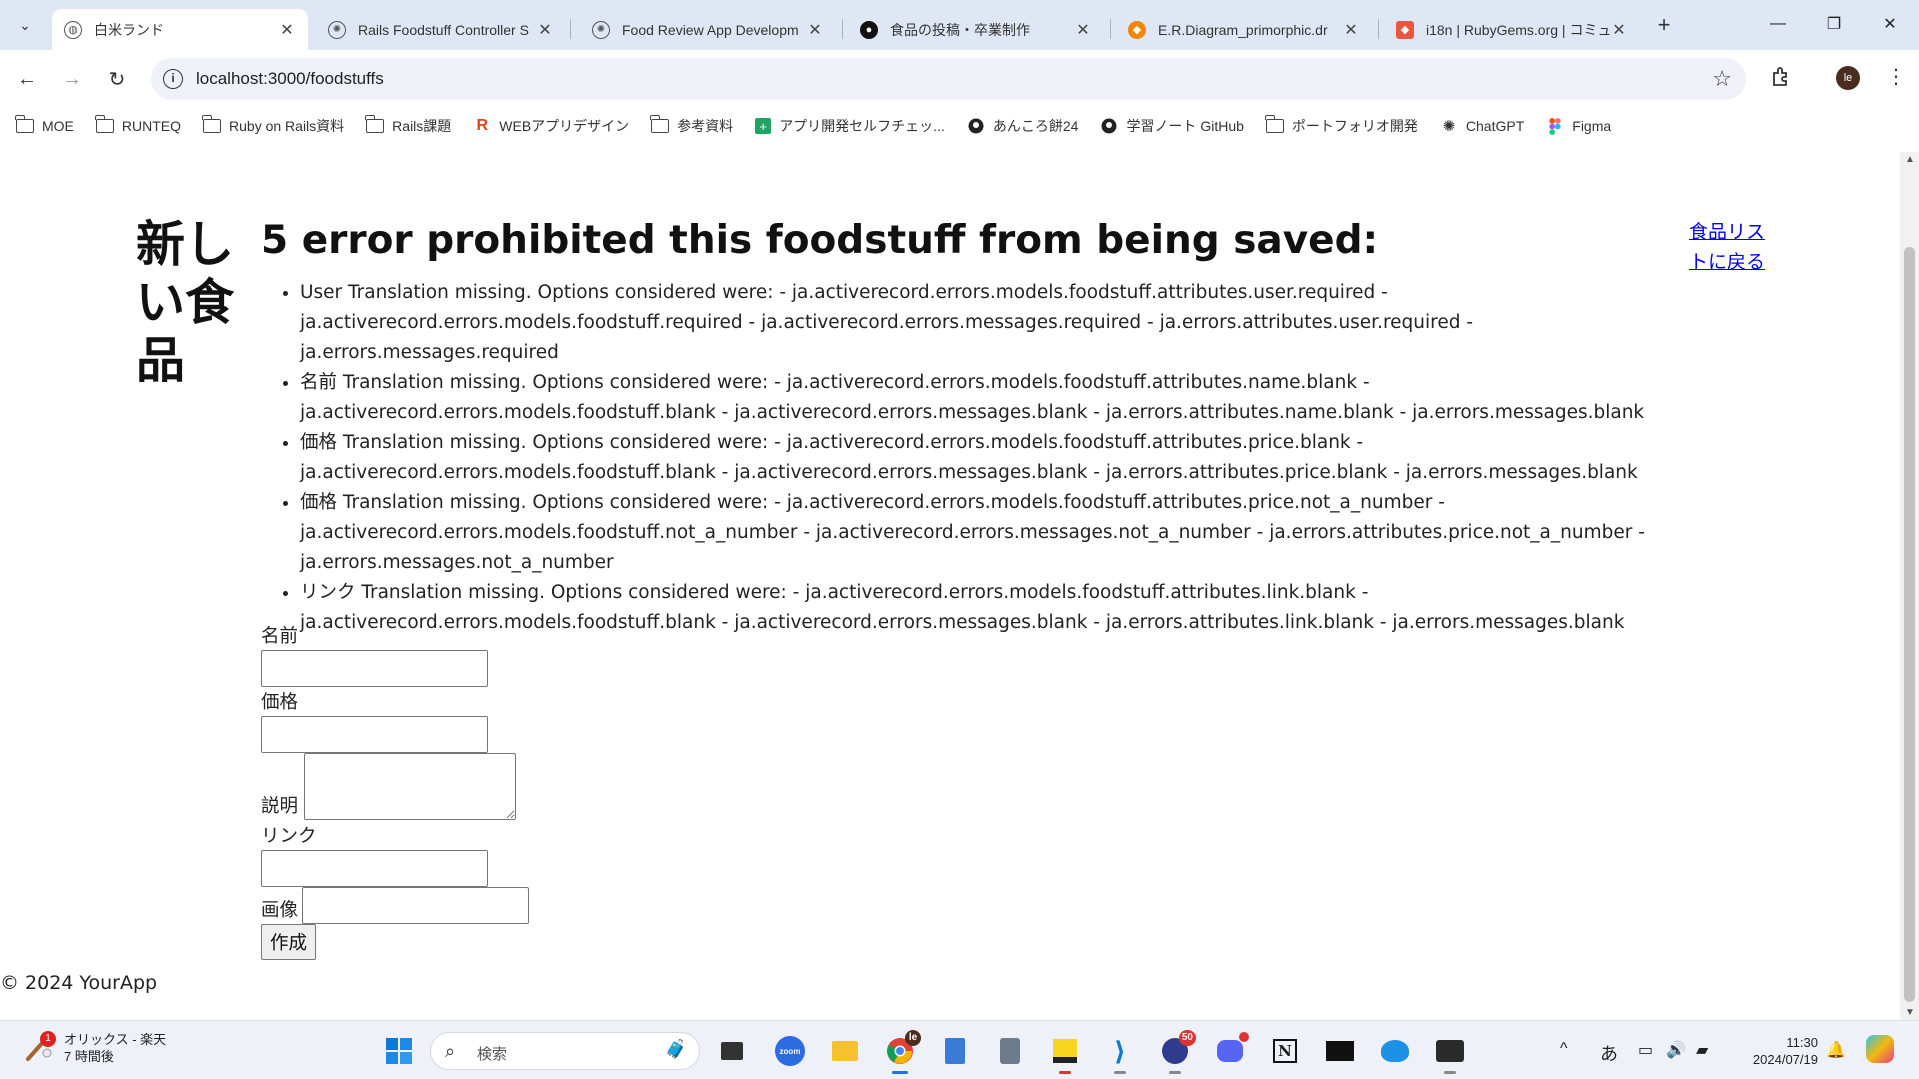 The width and height of the screenshot is (1919, 1079). I want to click on back-button: ←, so click(27, 79).